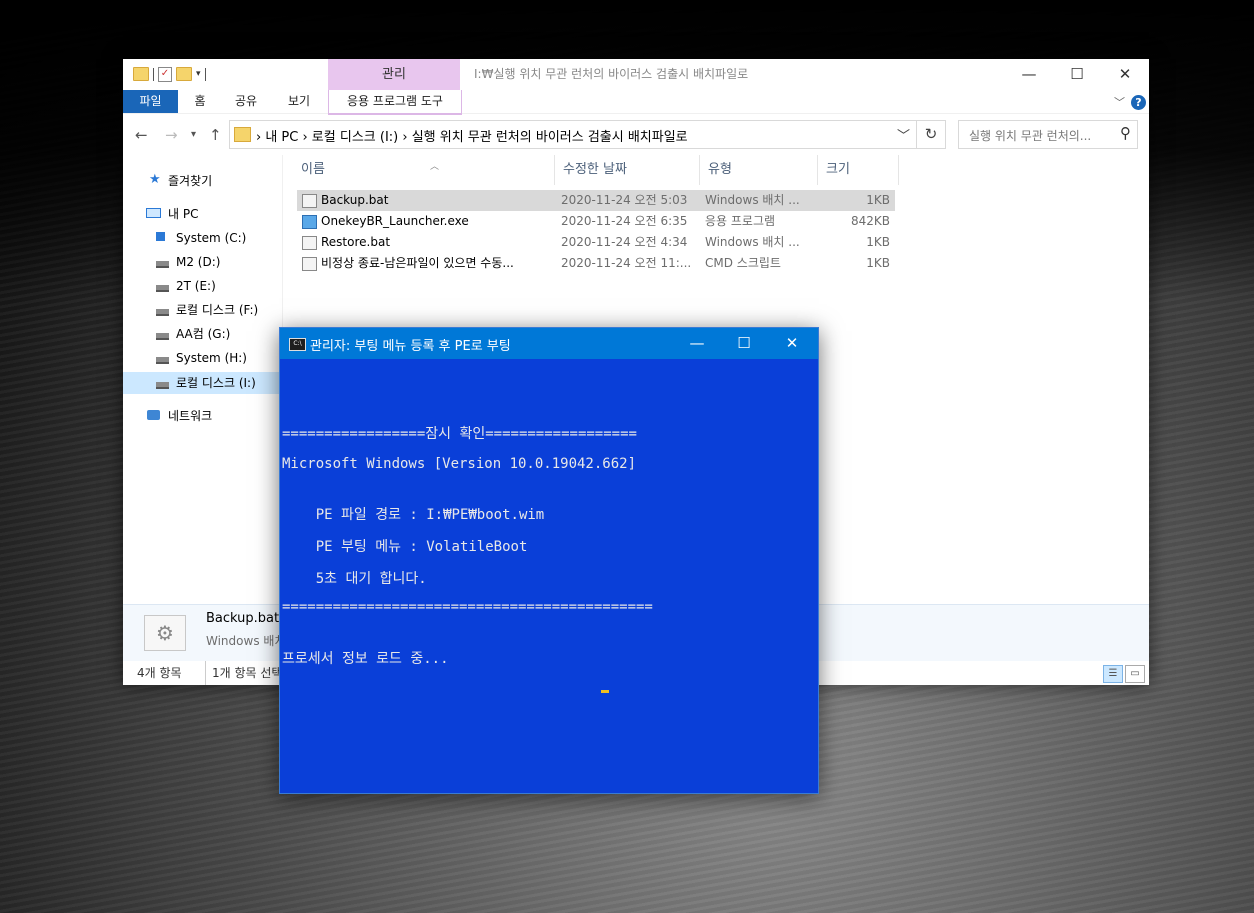 Image resolution: width=1254 pixels, height=913 pixels. Describe the element at coordinates (198, 74) in the screenshot. I see `customize-toolbar-icon: ▾` at that location.